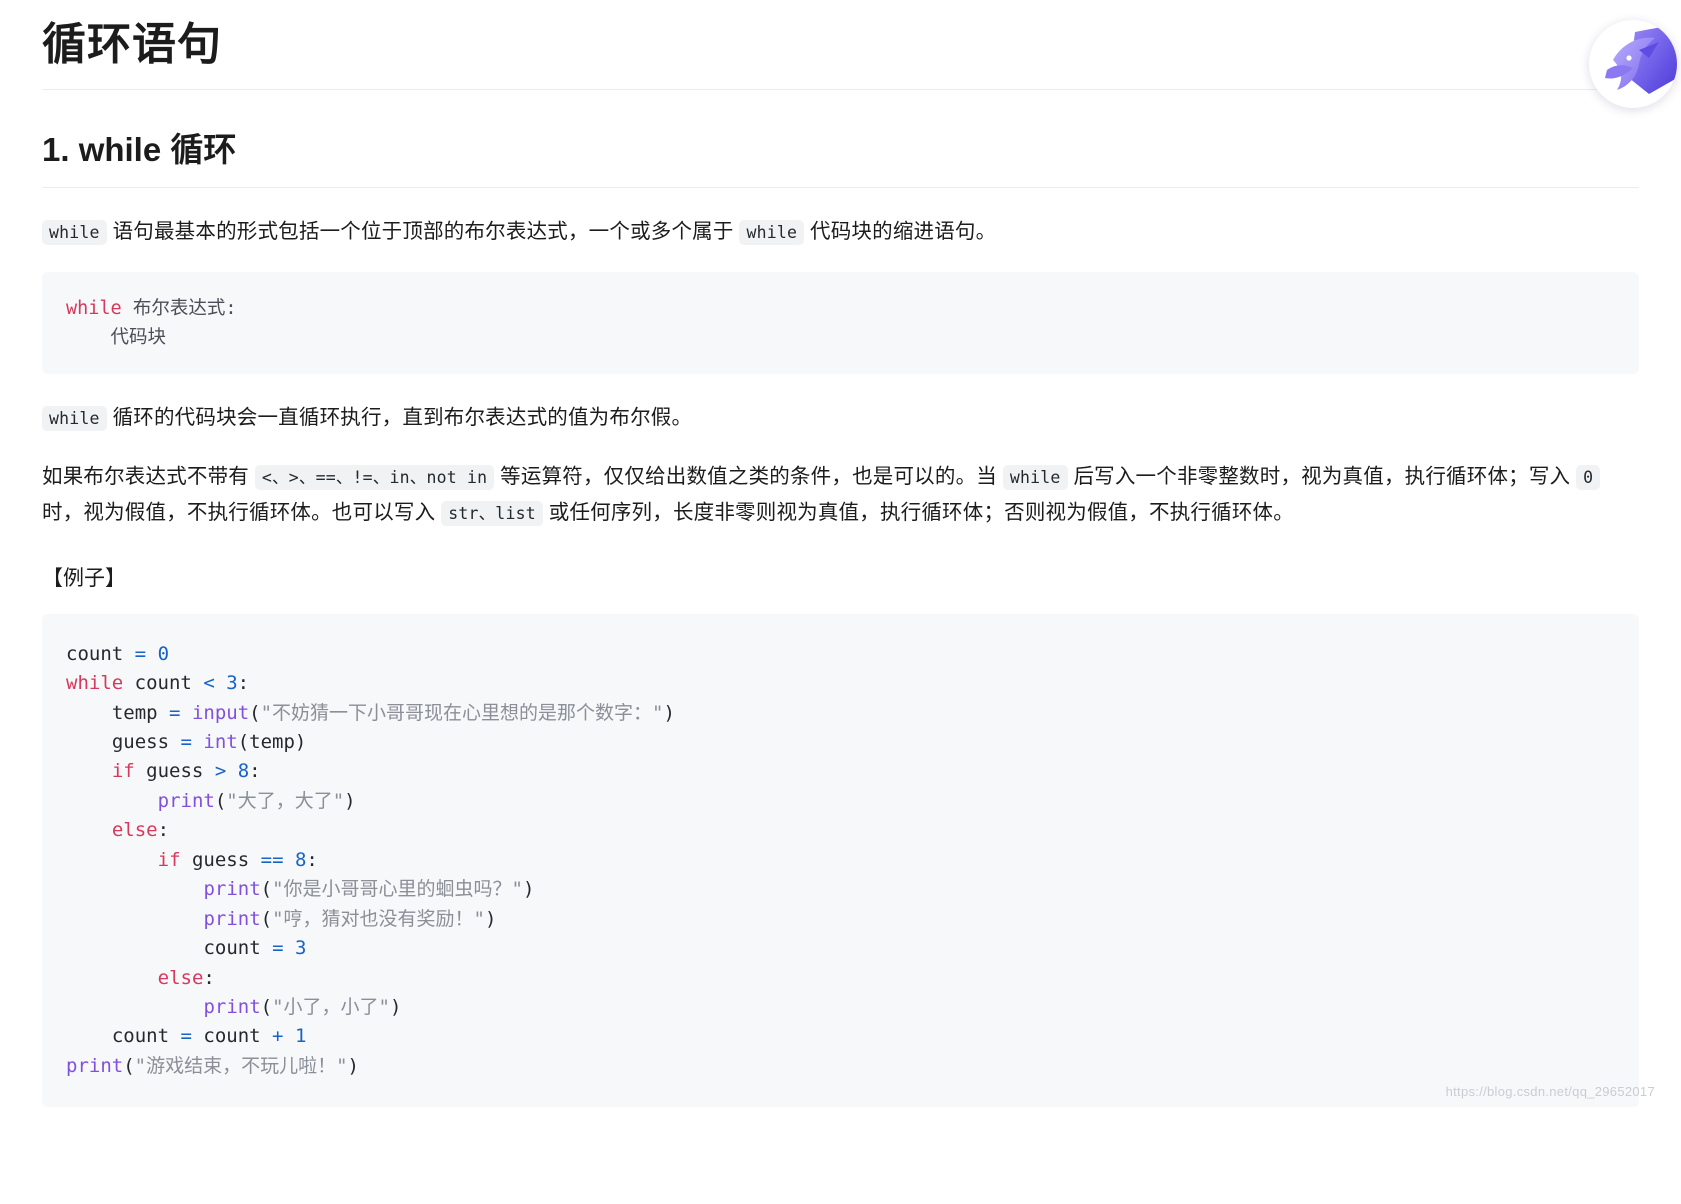 The width and height of the screenshot is (1681, 1204). Describe the element at coordinates (74, 419) in the screenshot. I see `inline-code-while-3: while` at that location.